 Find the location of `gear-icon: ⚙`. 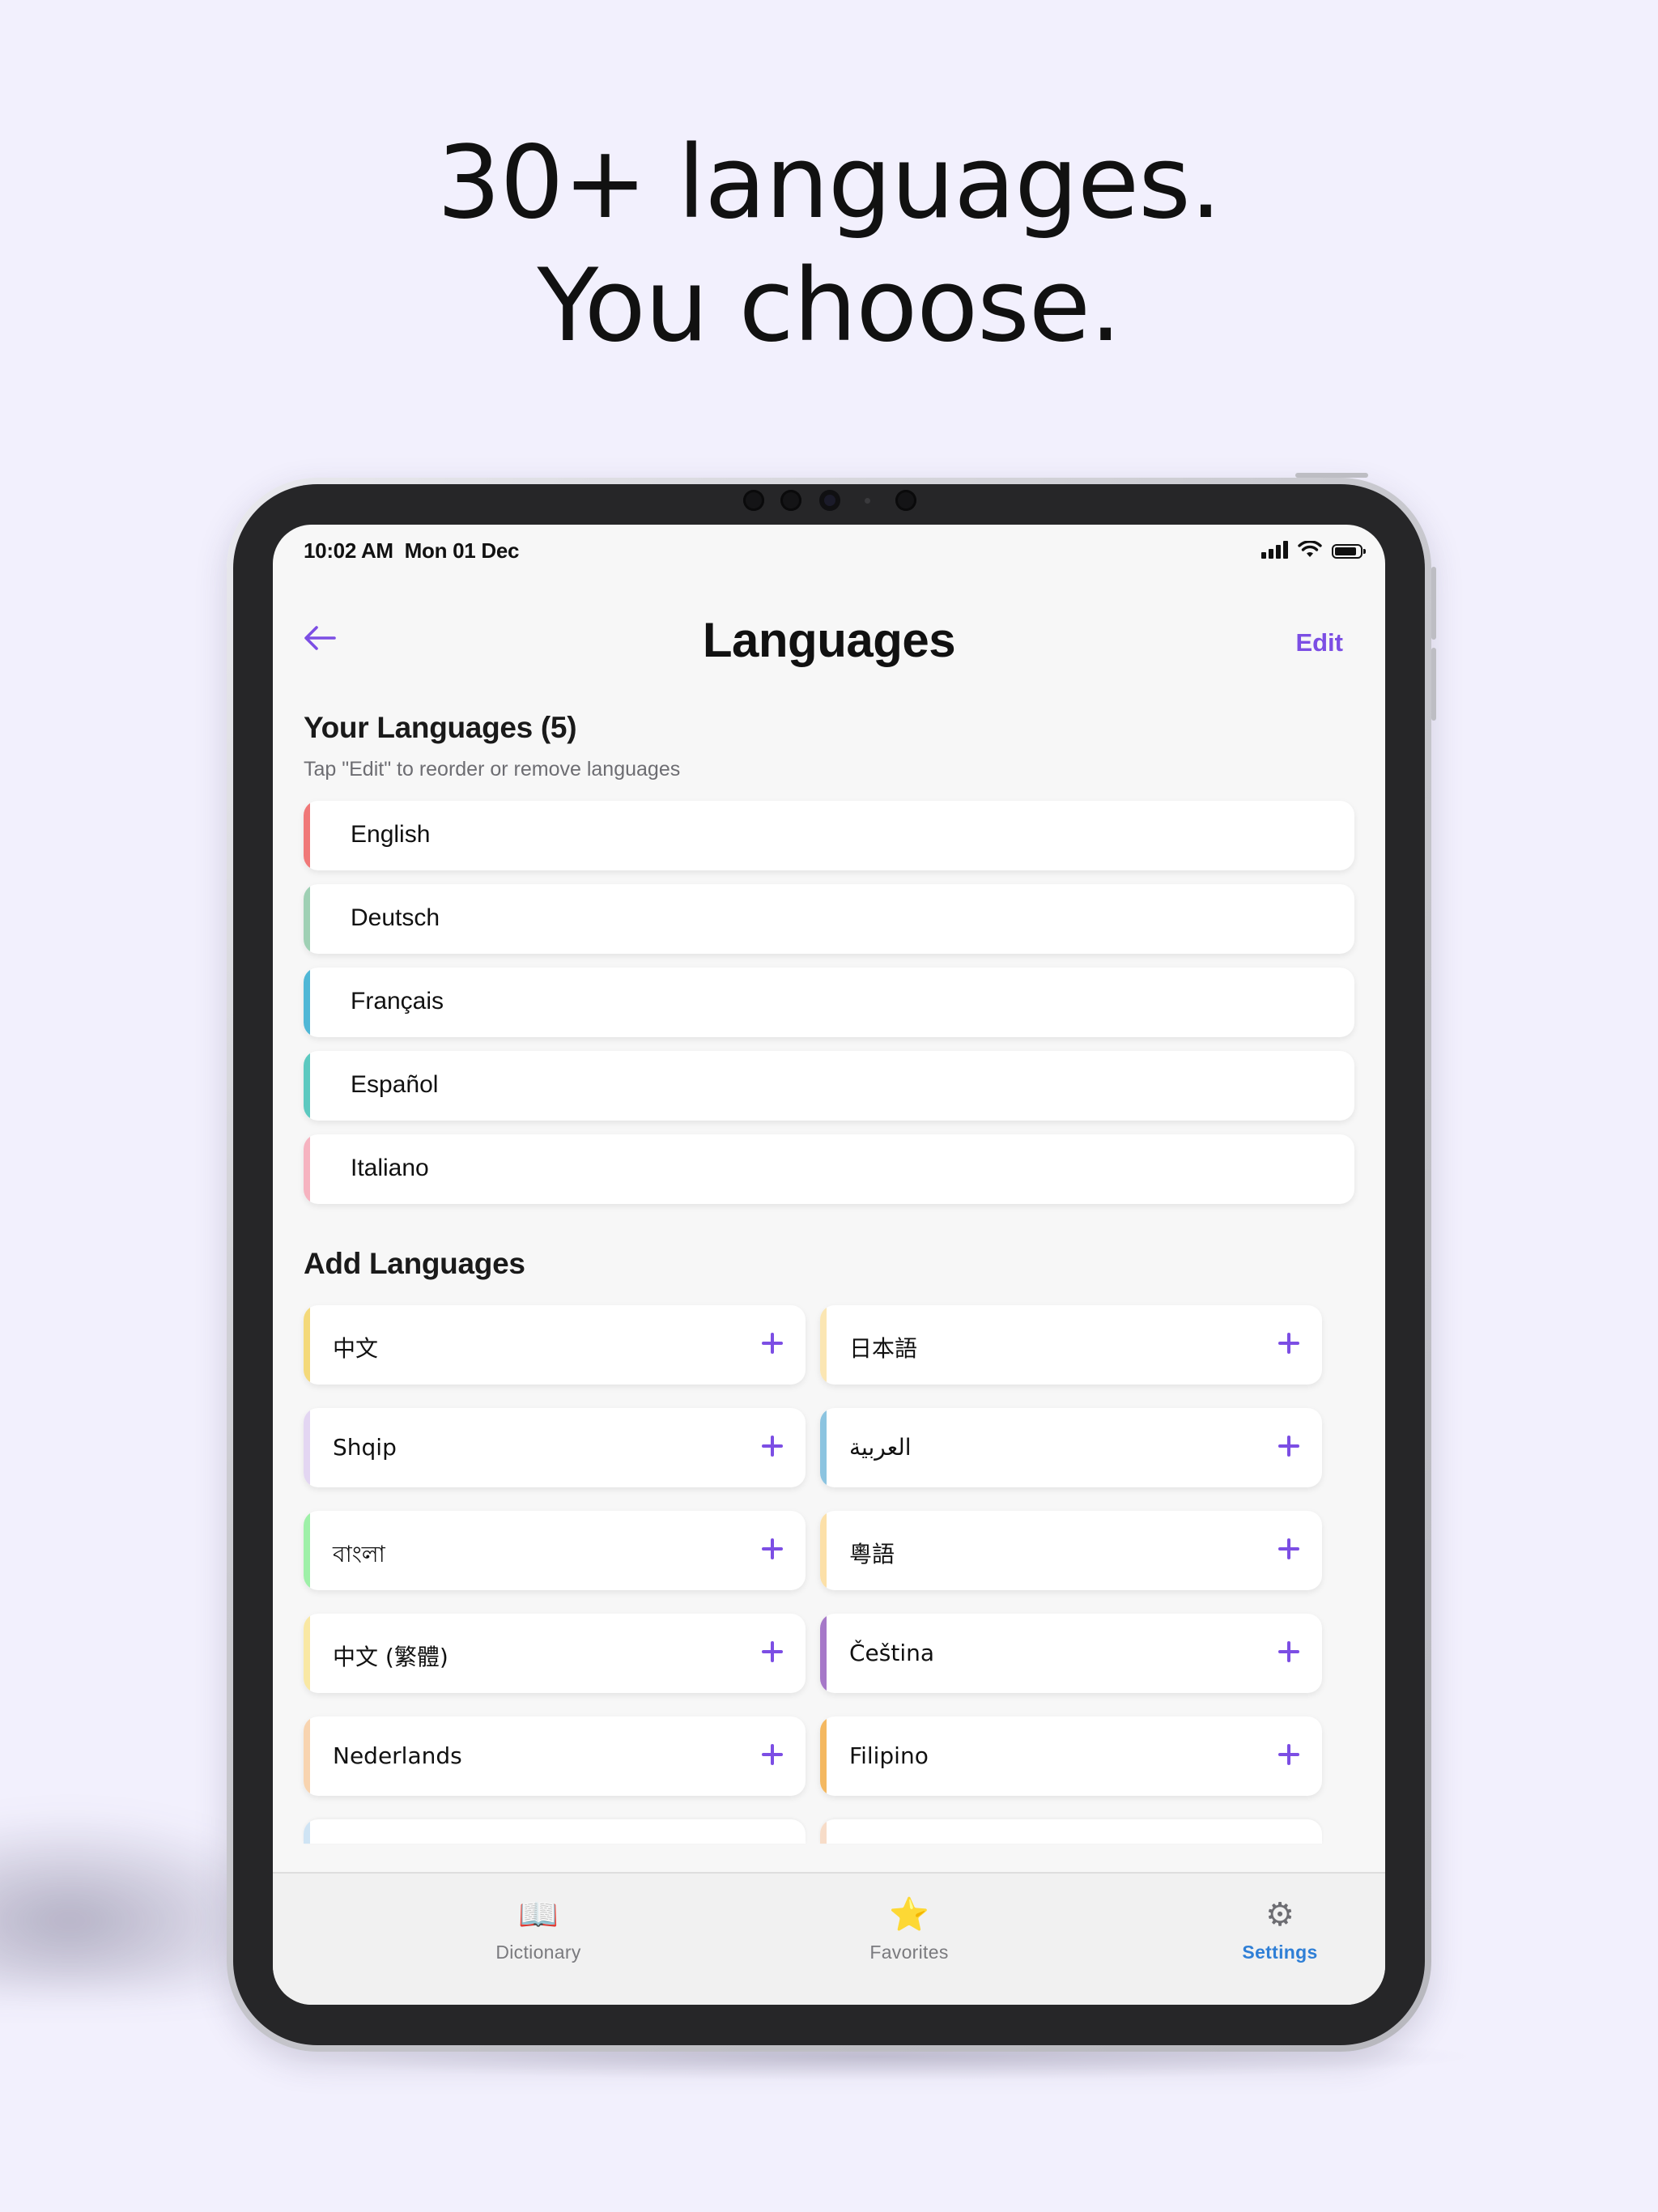

gear-icon: ⚙ is located at coordinates (1280, 1914).